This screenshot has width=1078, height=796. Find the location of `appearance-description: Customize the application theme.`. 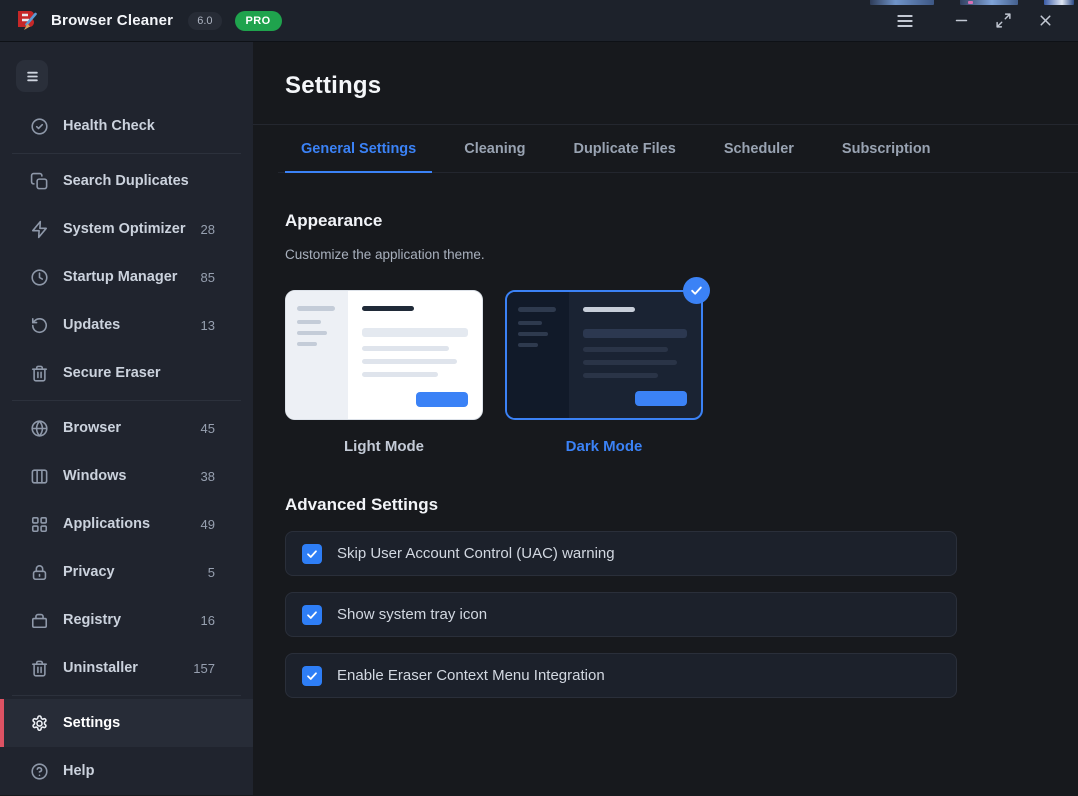

appearance-description: Customize the application theme. is located at coordinates (385, 254).